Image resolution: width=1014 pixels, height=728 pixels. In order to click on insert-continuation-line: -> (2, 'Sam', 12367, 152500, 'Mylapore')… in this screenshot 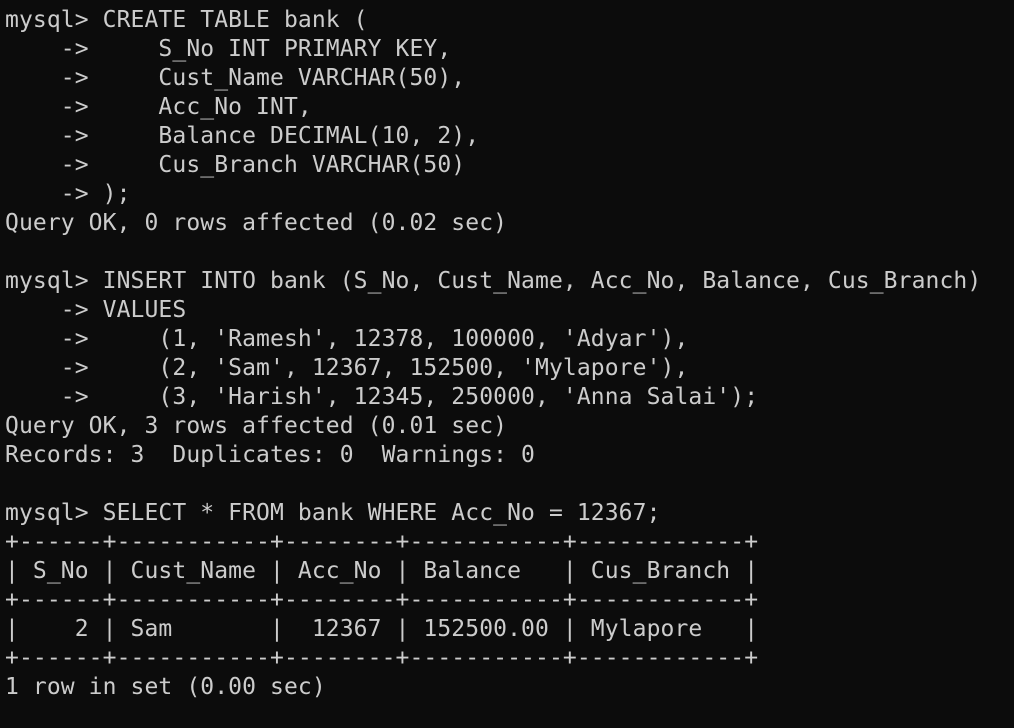, I will do `click(347, 368)`.